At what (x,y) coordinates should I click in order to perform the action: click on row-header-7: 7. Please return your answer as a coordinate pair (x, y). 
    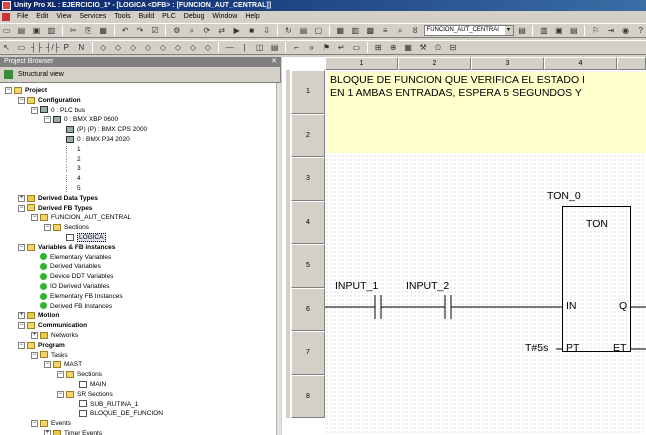
    Looking at the image, I should click on (308, 353).